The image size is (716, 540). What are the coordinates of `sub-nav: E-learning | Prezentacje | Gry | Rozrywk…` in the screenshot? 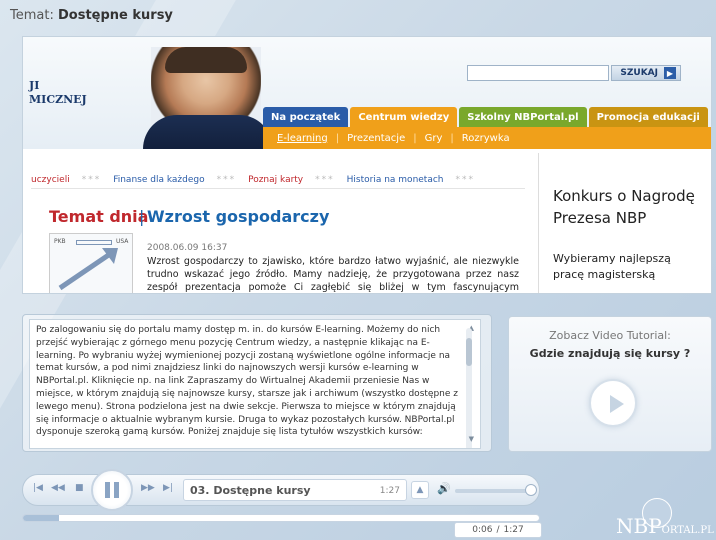 It's located at (487, 138).